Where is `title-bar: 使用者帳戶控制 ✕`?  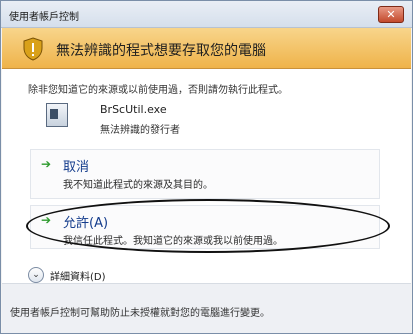 title-bar: 使用者帳戶控制 ✕ is located at coordinates (206, 14).